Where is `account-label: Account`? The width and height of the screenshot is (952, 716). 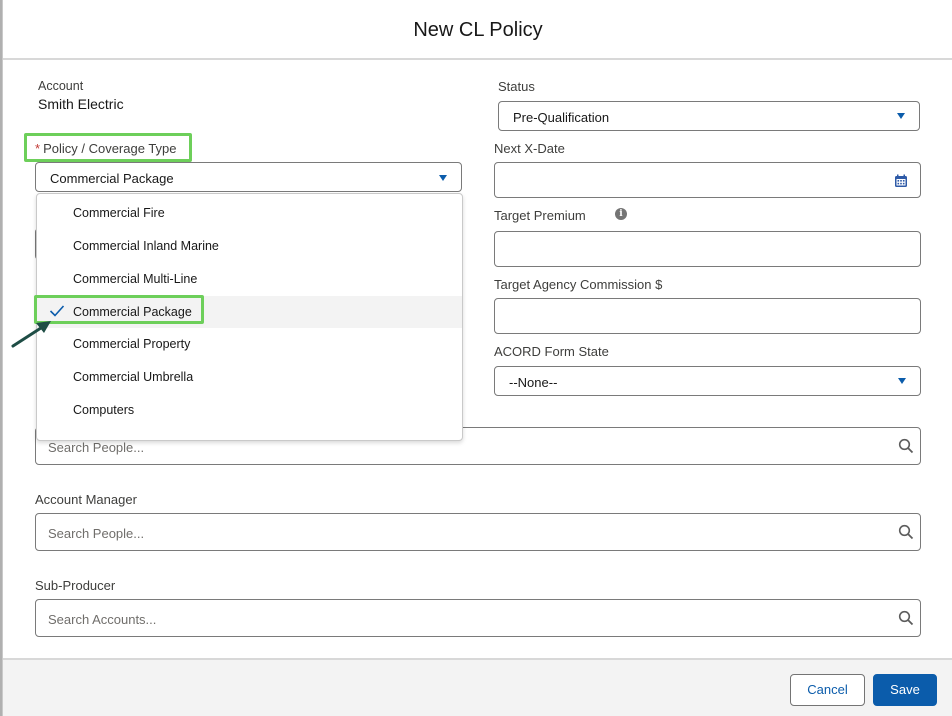 account-label: Account is located at coordinates (61, 86).